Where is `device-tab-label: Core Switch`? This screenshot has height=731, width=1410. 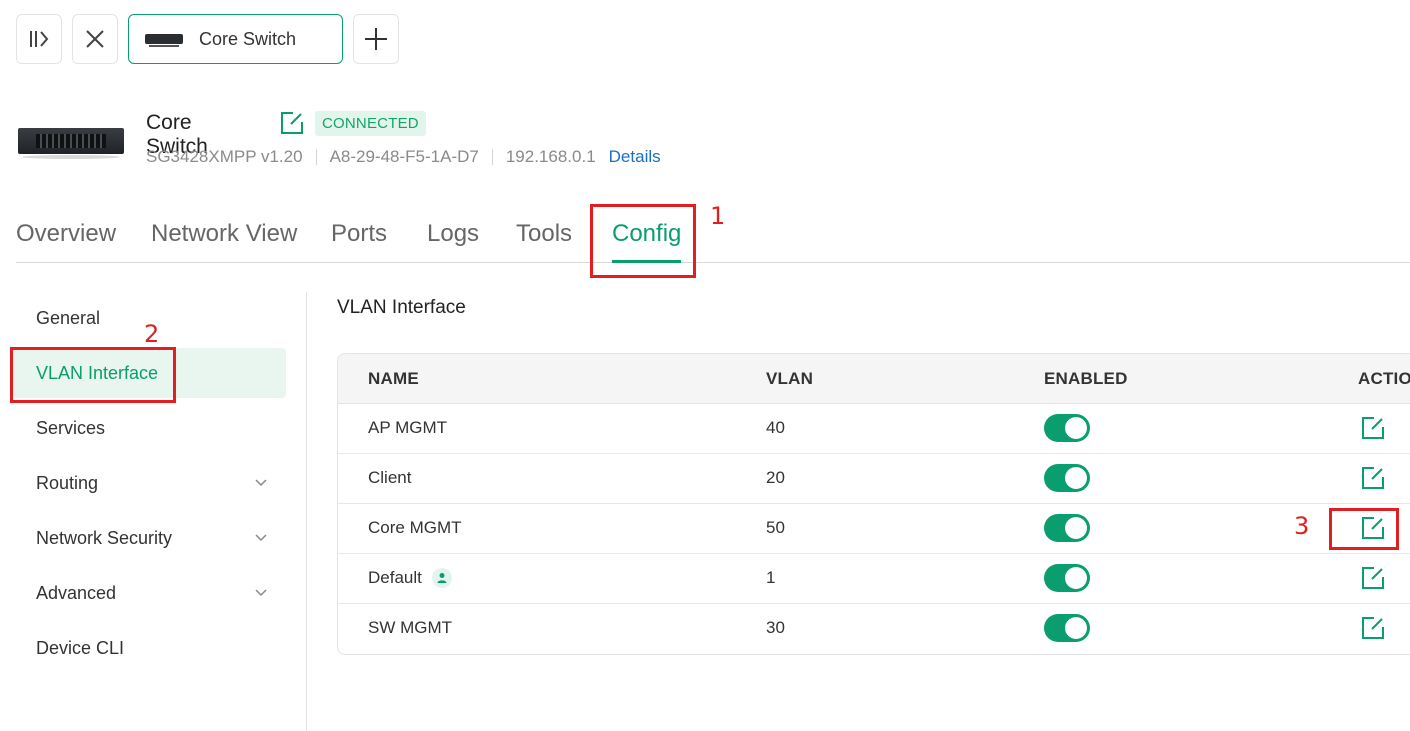 device-tab-label: Core Switch is located at coordinates (248, 38).